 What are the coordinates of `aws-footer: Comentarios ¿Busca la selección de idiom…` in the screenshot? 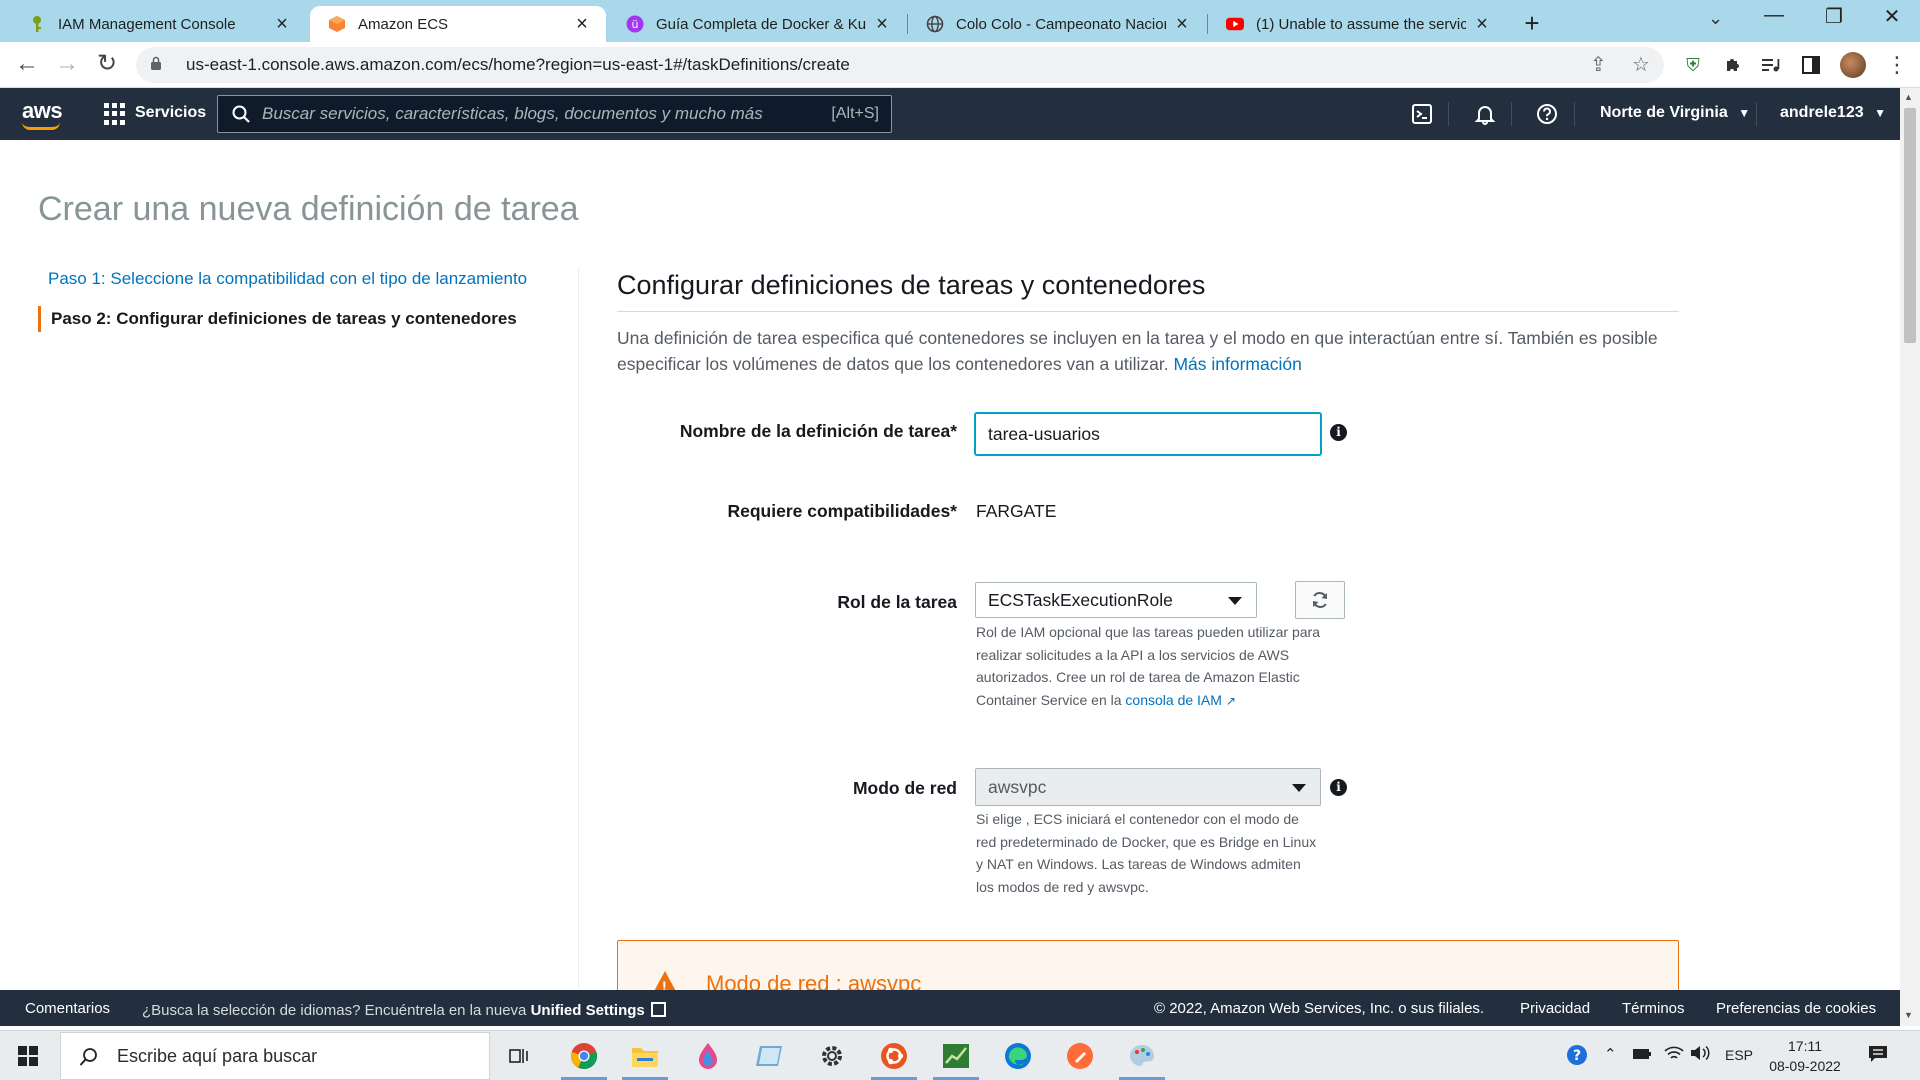 It's located at (950, 1008).